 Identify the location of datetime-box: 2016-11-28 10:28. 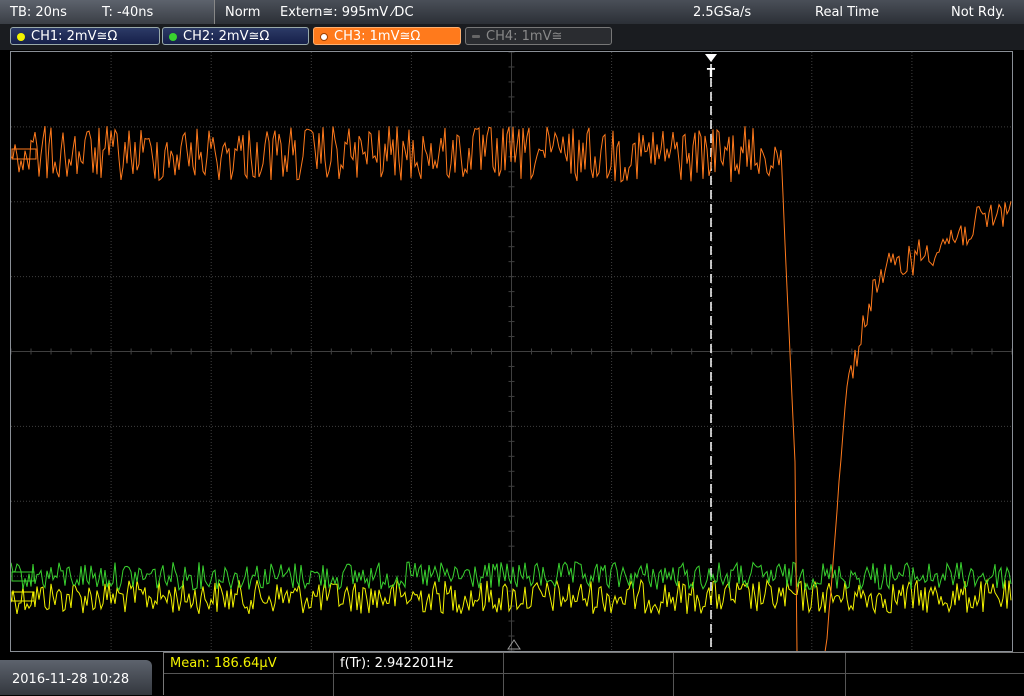
(76, 677).